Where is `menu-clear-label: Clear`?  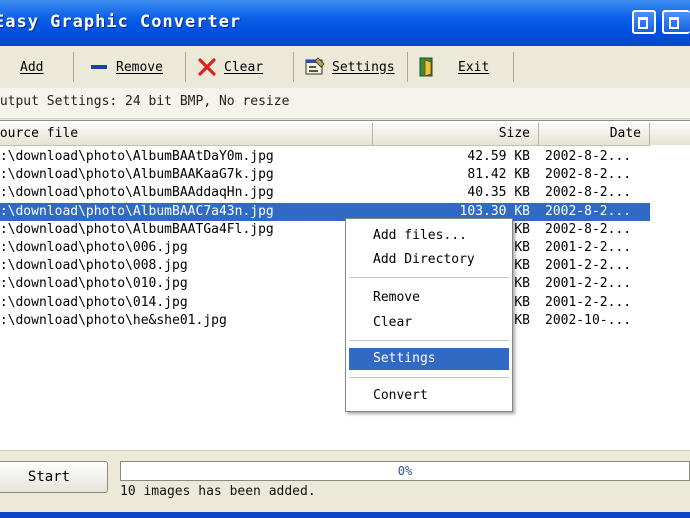
menu-clear-label: Clear is located at coordinates (393, 322).